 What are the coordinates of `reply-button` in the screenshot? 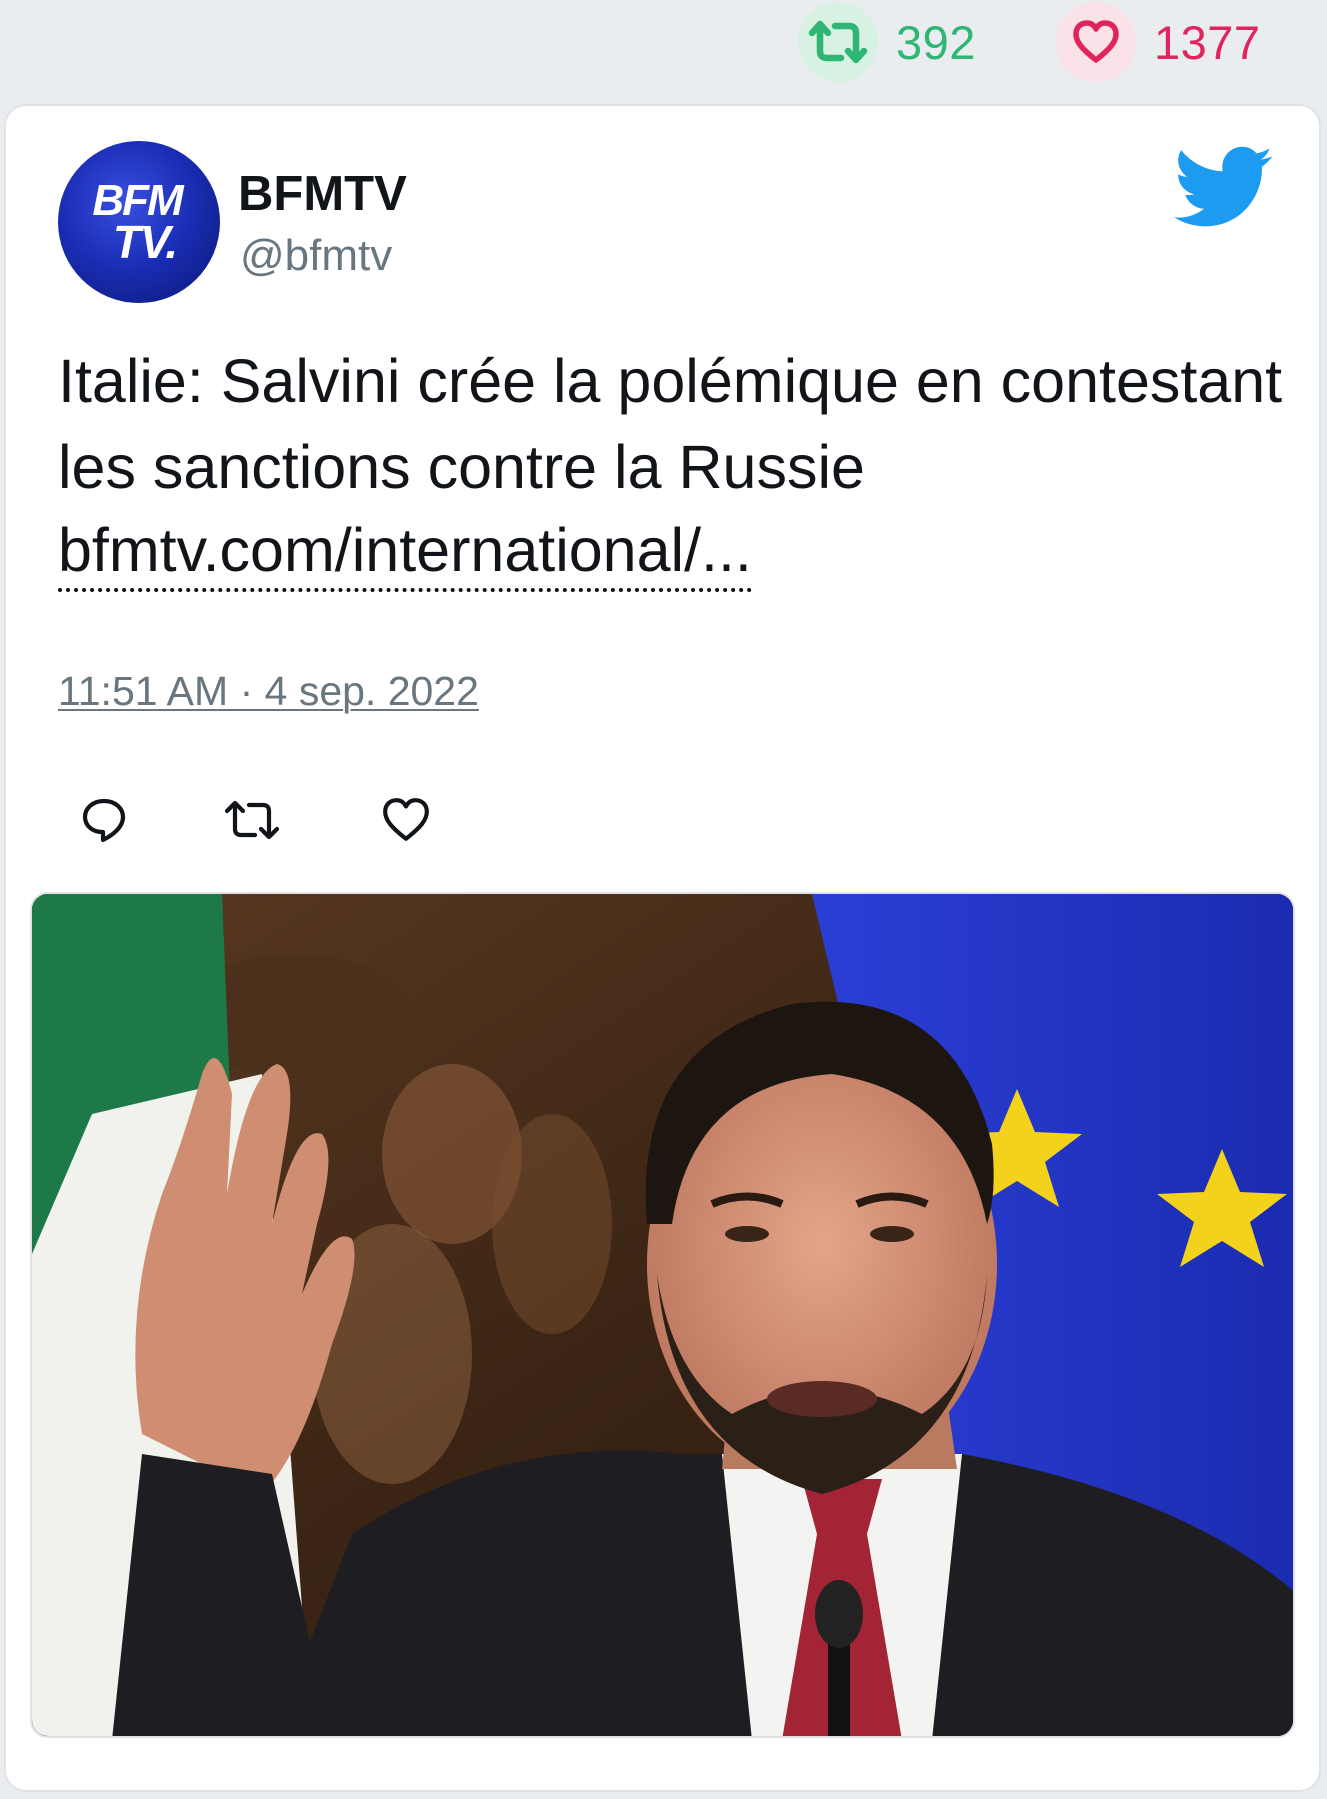 It's located at (104, 820).